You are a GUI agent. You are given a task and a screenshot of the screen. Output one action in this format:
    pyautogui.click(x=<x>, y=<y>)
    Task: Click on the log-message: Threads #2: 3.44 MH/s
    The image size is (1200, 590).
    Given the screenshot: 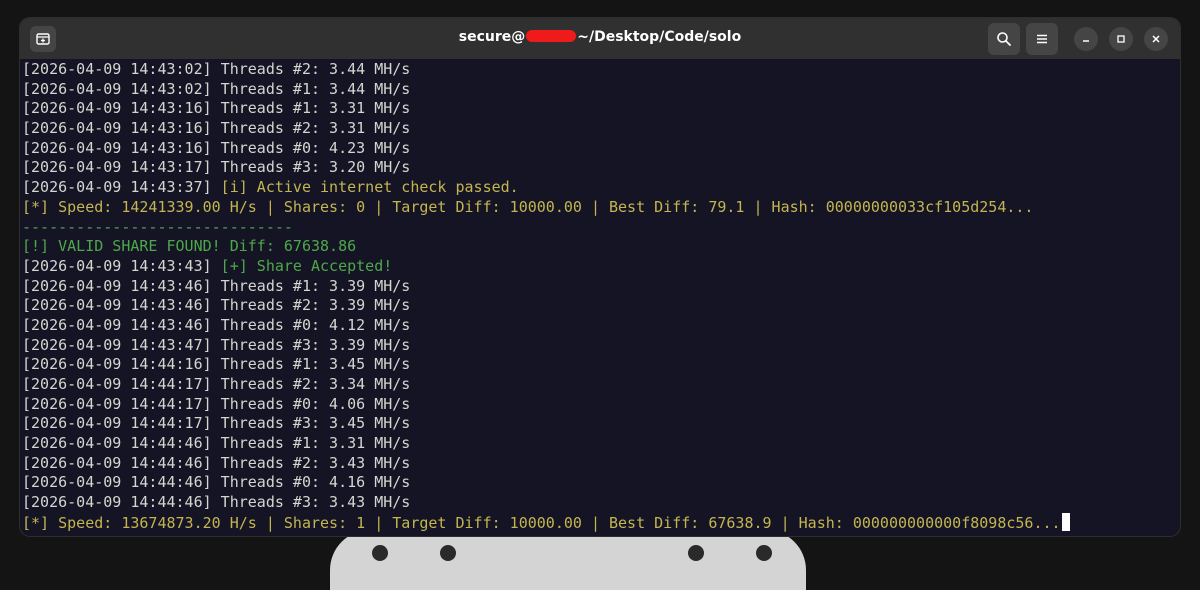 What is the action you would take?
    pyautogui.click(x=311, y=69)
    